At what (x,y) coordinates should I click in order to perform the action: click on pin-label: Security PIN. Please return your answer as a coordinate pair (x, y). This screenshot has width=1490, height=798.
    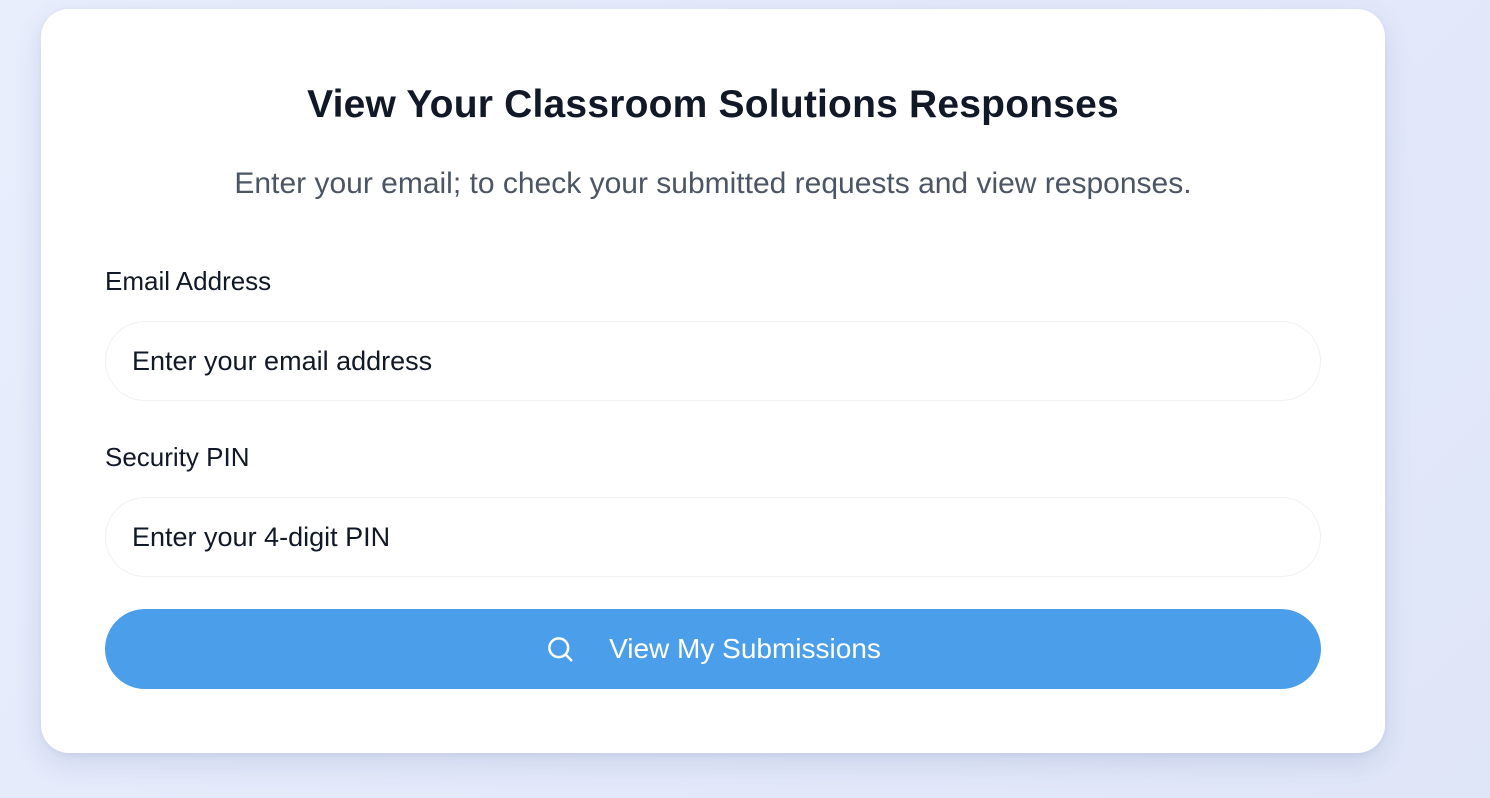
    Looking at the image, I should click on (177, 457).